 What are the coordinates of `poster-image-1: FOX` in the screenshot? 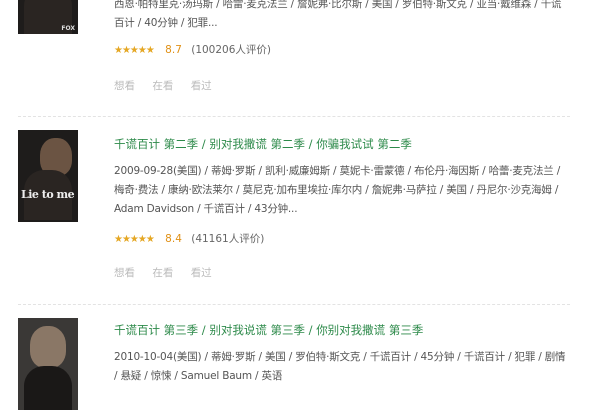 It's located at (48, 17).